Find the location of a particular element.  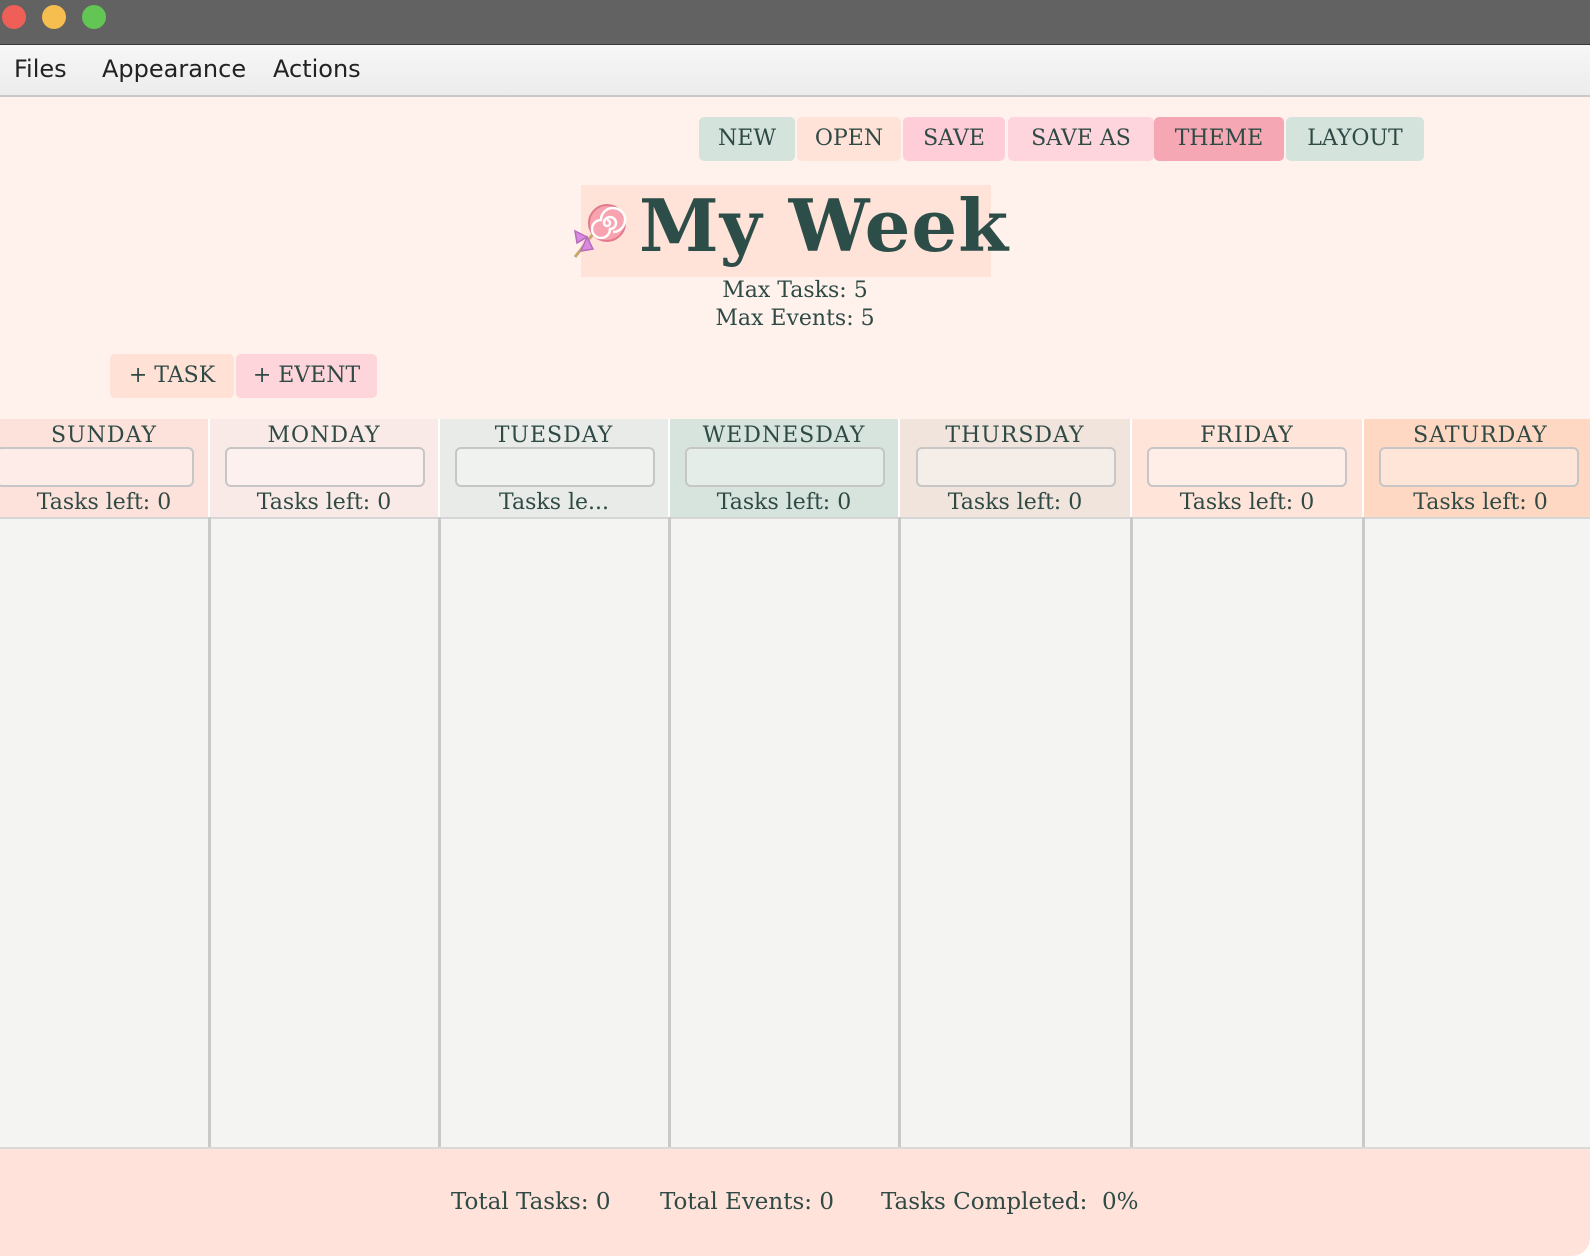

title-banner: My Week is located at coordinates (790, 230).